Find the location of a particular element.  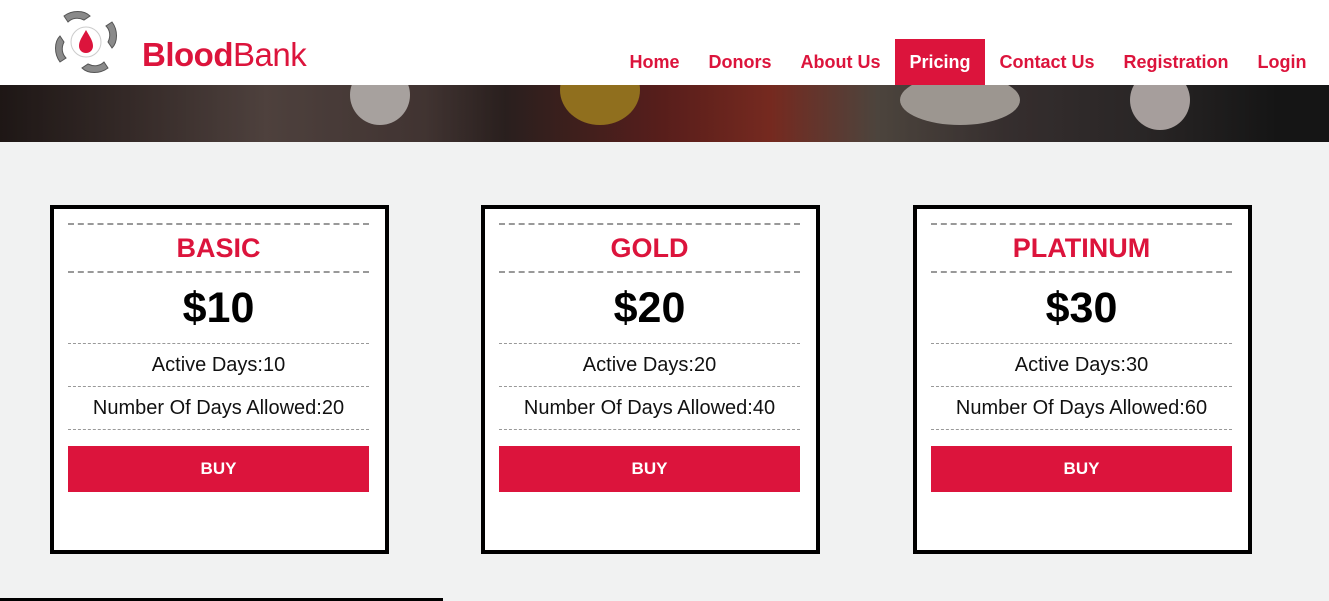

nav-home: Home is located at coordinates (654, 62).